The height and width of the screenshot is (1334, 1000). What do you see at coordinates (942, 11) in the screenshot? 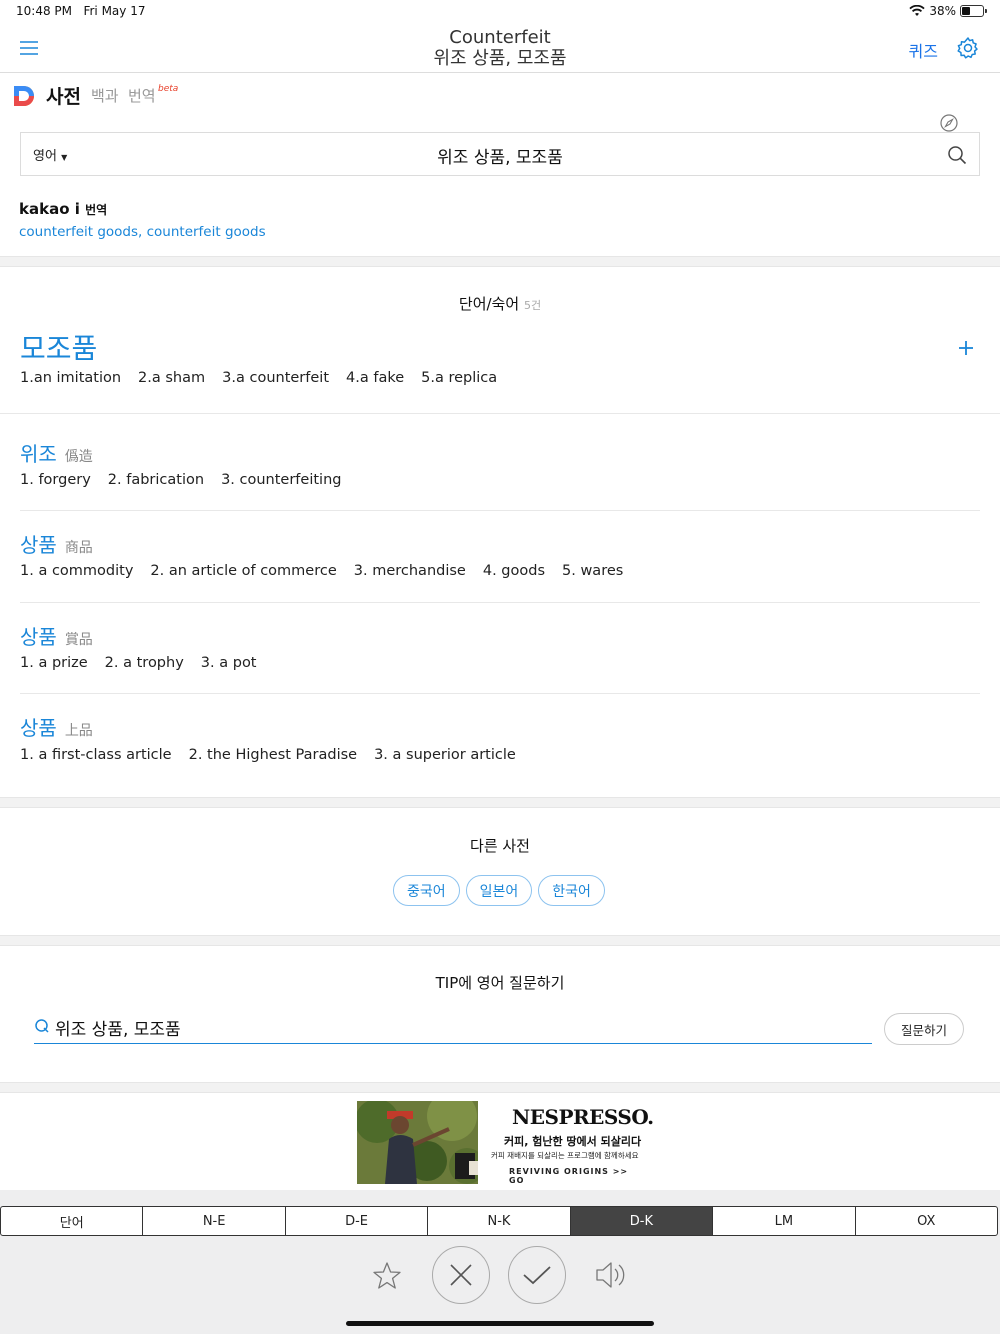
I see `battery-percent: 38%` at bounding box center [942, 11].